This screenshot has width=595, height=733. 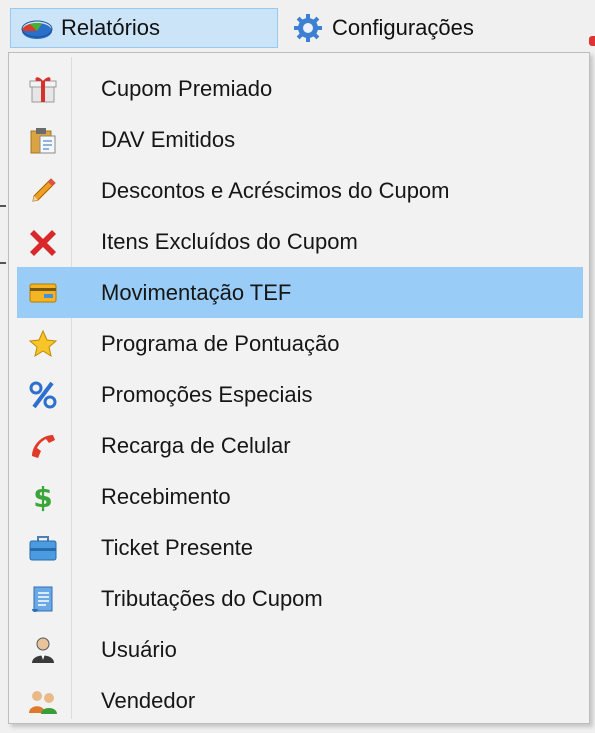 I want to click on menu-item-label: Itens Excluídos do Cupom, so click(x=229, y=241).